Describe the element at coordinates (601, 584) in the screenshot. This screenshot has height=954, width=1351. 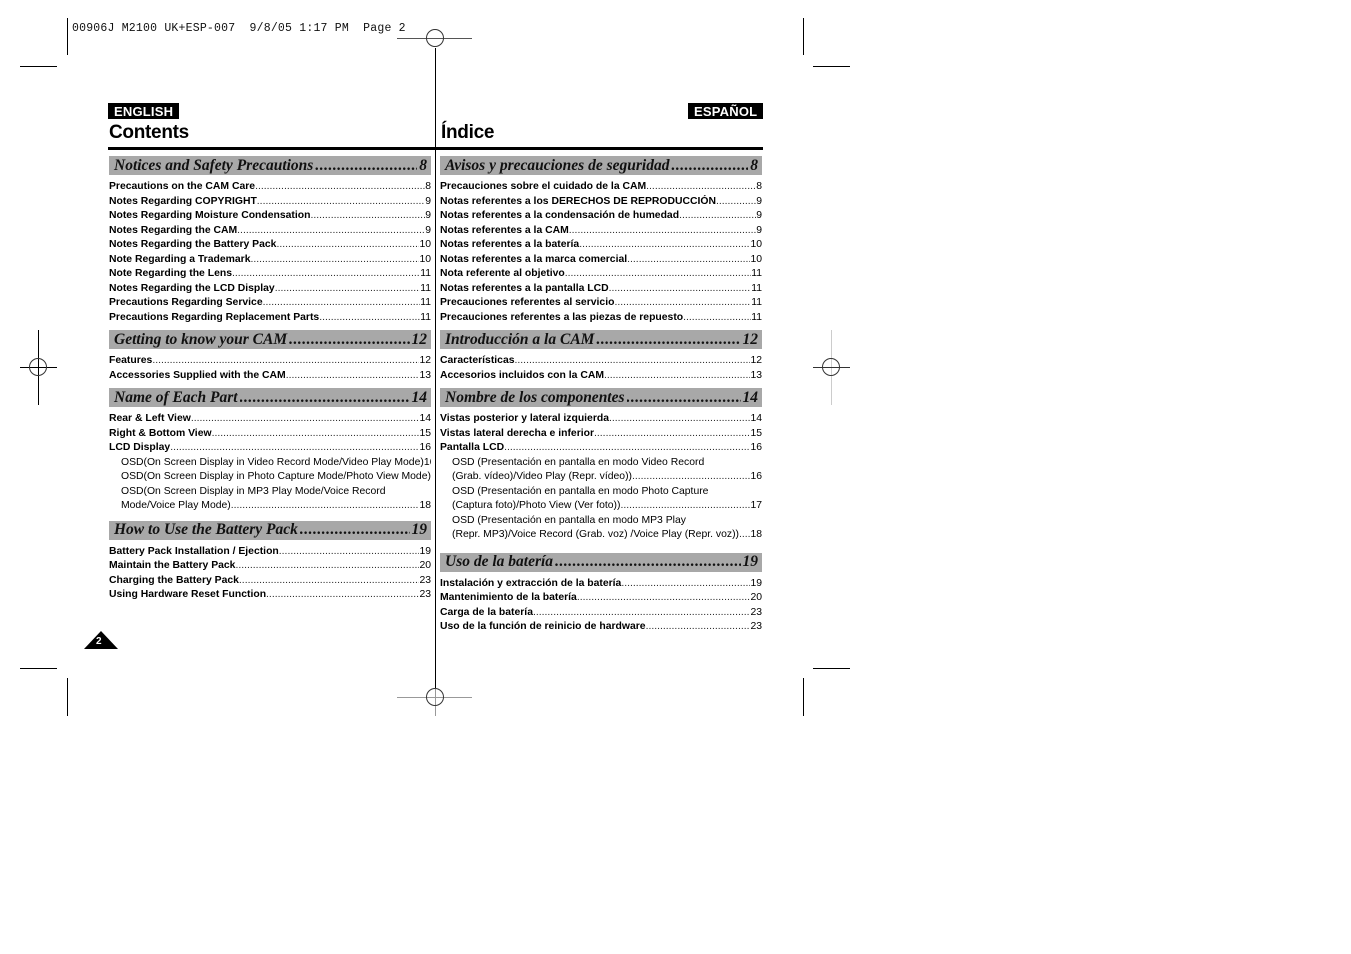
I see `toc-entry: Instalación y extracción de la batería 19` at that location.